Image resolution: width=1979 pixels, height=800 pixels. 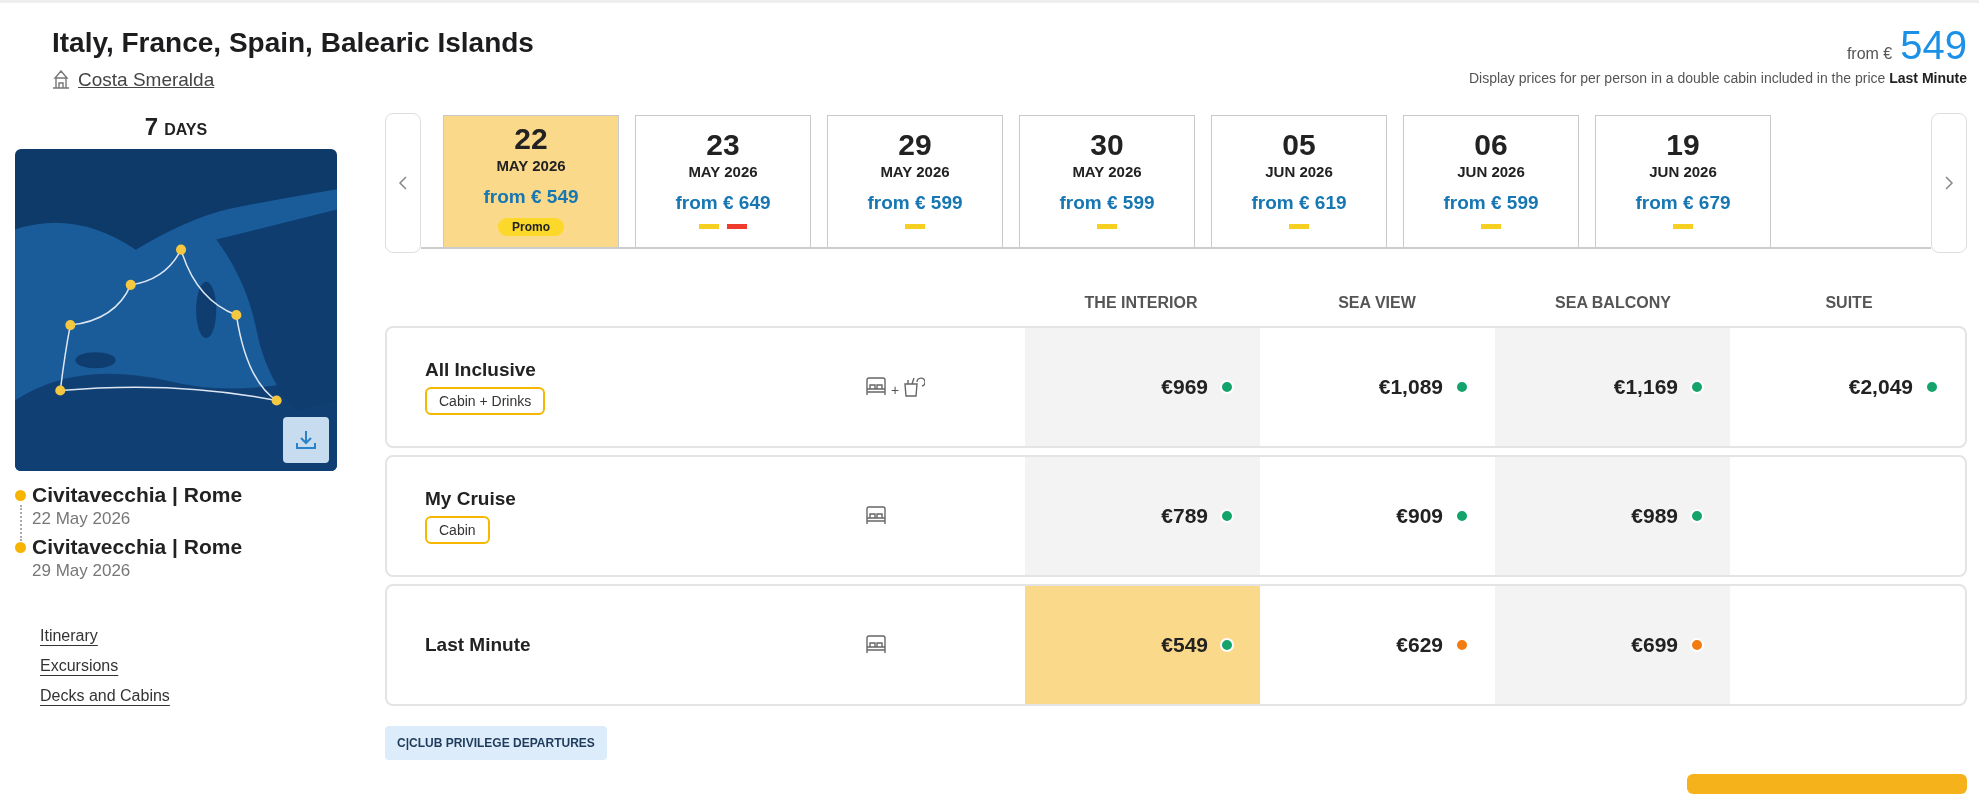 What do you see at coordinates (1612, 516) in the screenshot?
I see `price-cell: €989` at bounding box center [1612, 516].